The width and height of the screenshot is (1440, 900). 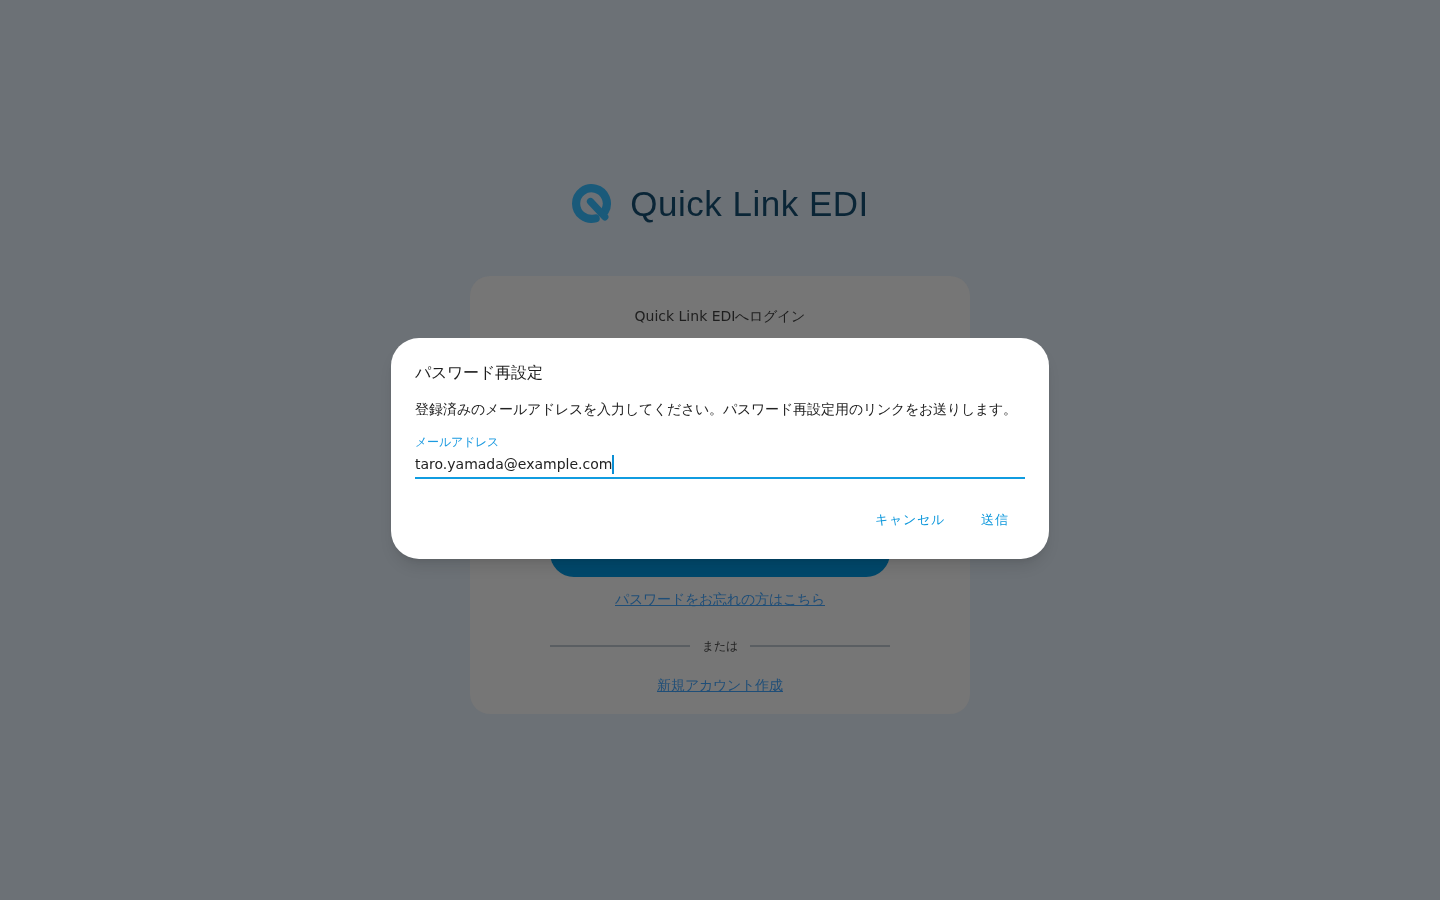 I want to click on field-label: メールアドレス, so click(x=457, y=442).